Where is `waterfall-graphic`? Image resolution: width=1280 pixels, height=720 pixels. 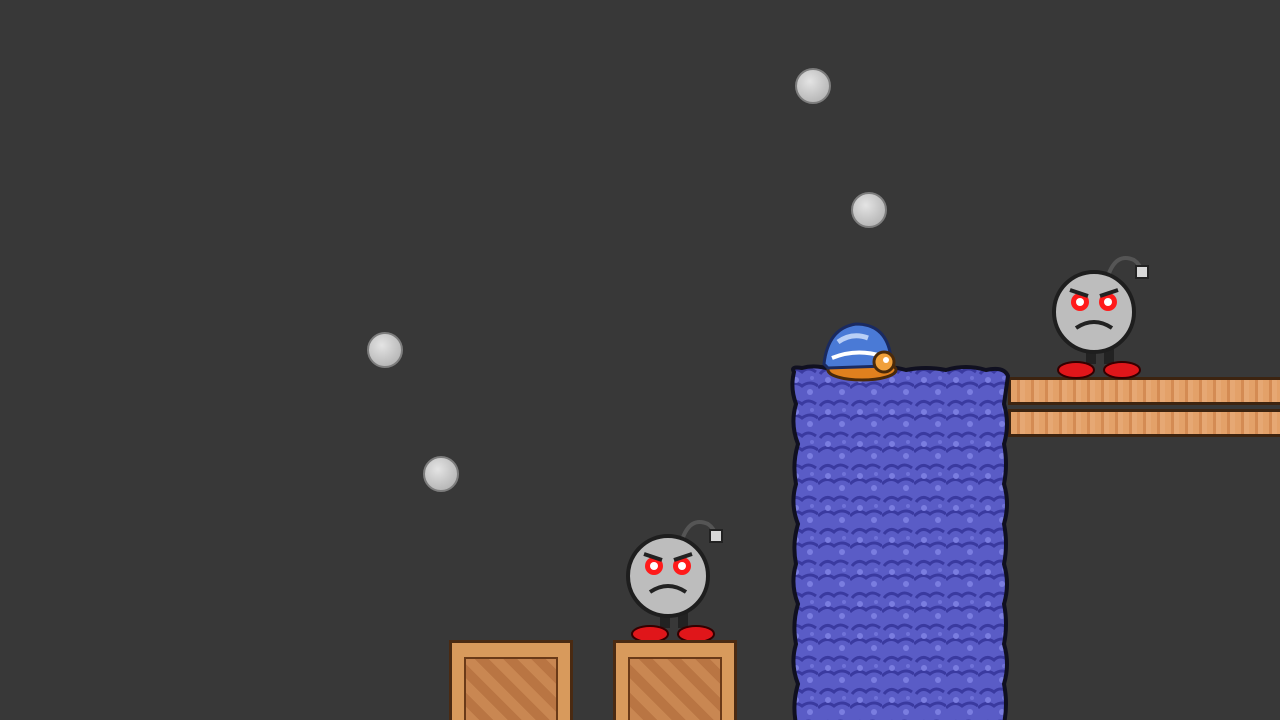
waterfall-graphic is located at coordinates (900, 542).